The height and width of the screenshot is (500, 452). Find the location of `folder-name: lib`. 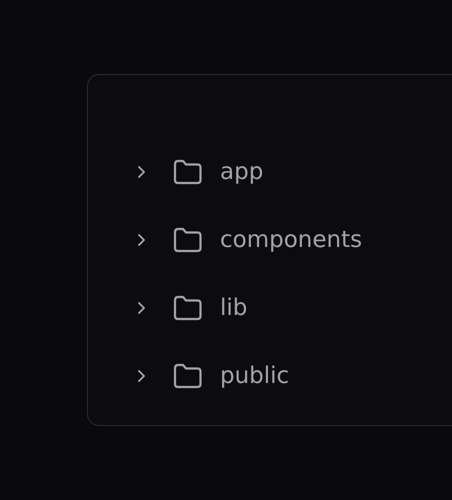

folder-name: lib is located at coordinates (234, 308).